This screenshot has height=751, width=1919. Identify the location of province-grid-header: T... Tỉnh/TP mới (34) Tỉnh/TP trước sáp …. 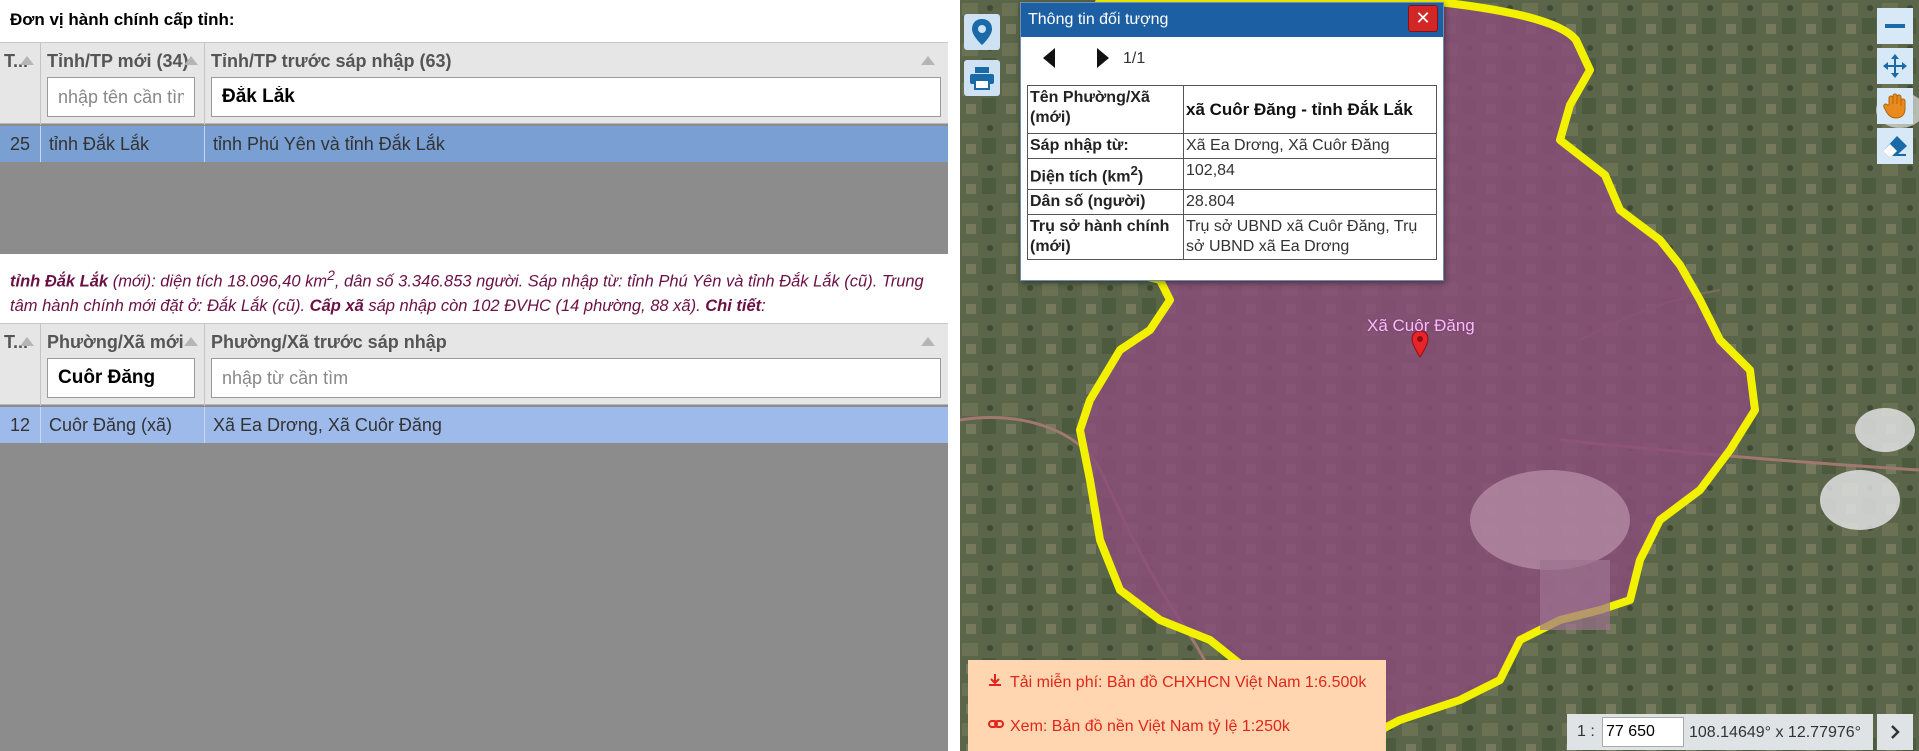
(474, 83).